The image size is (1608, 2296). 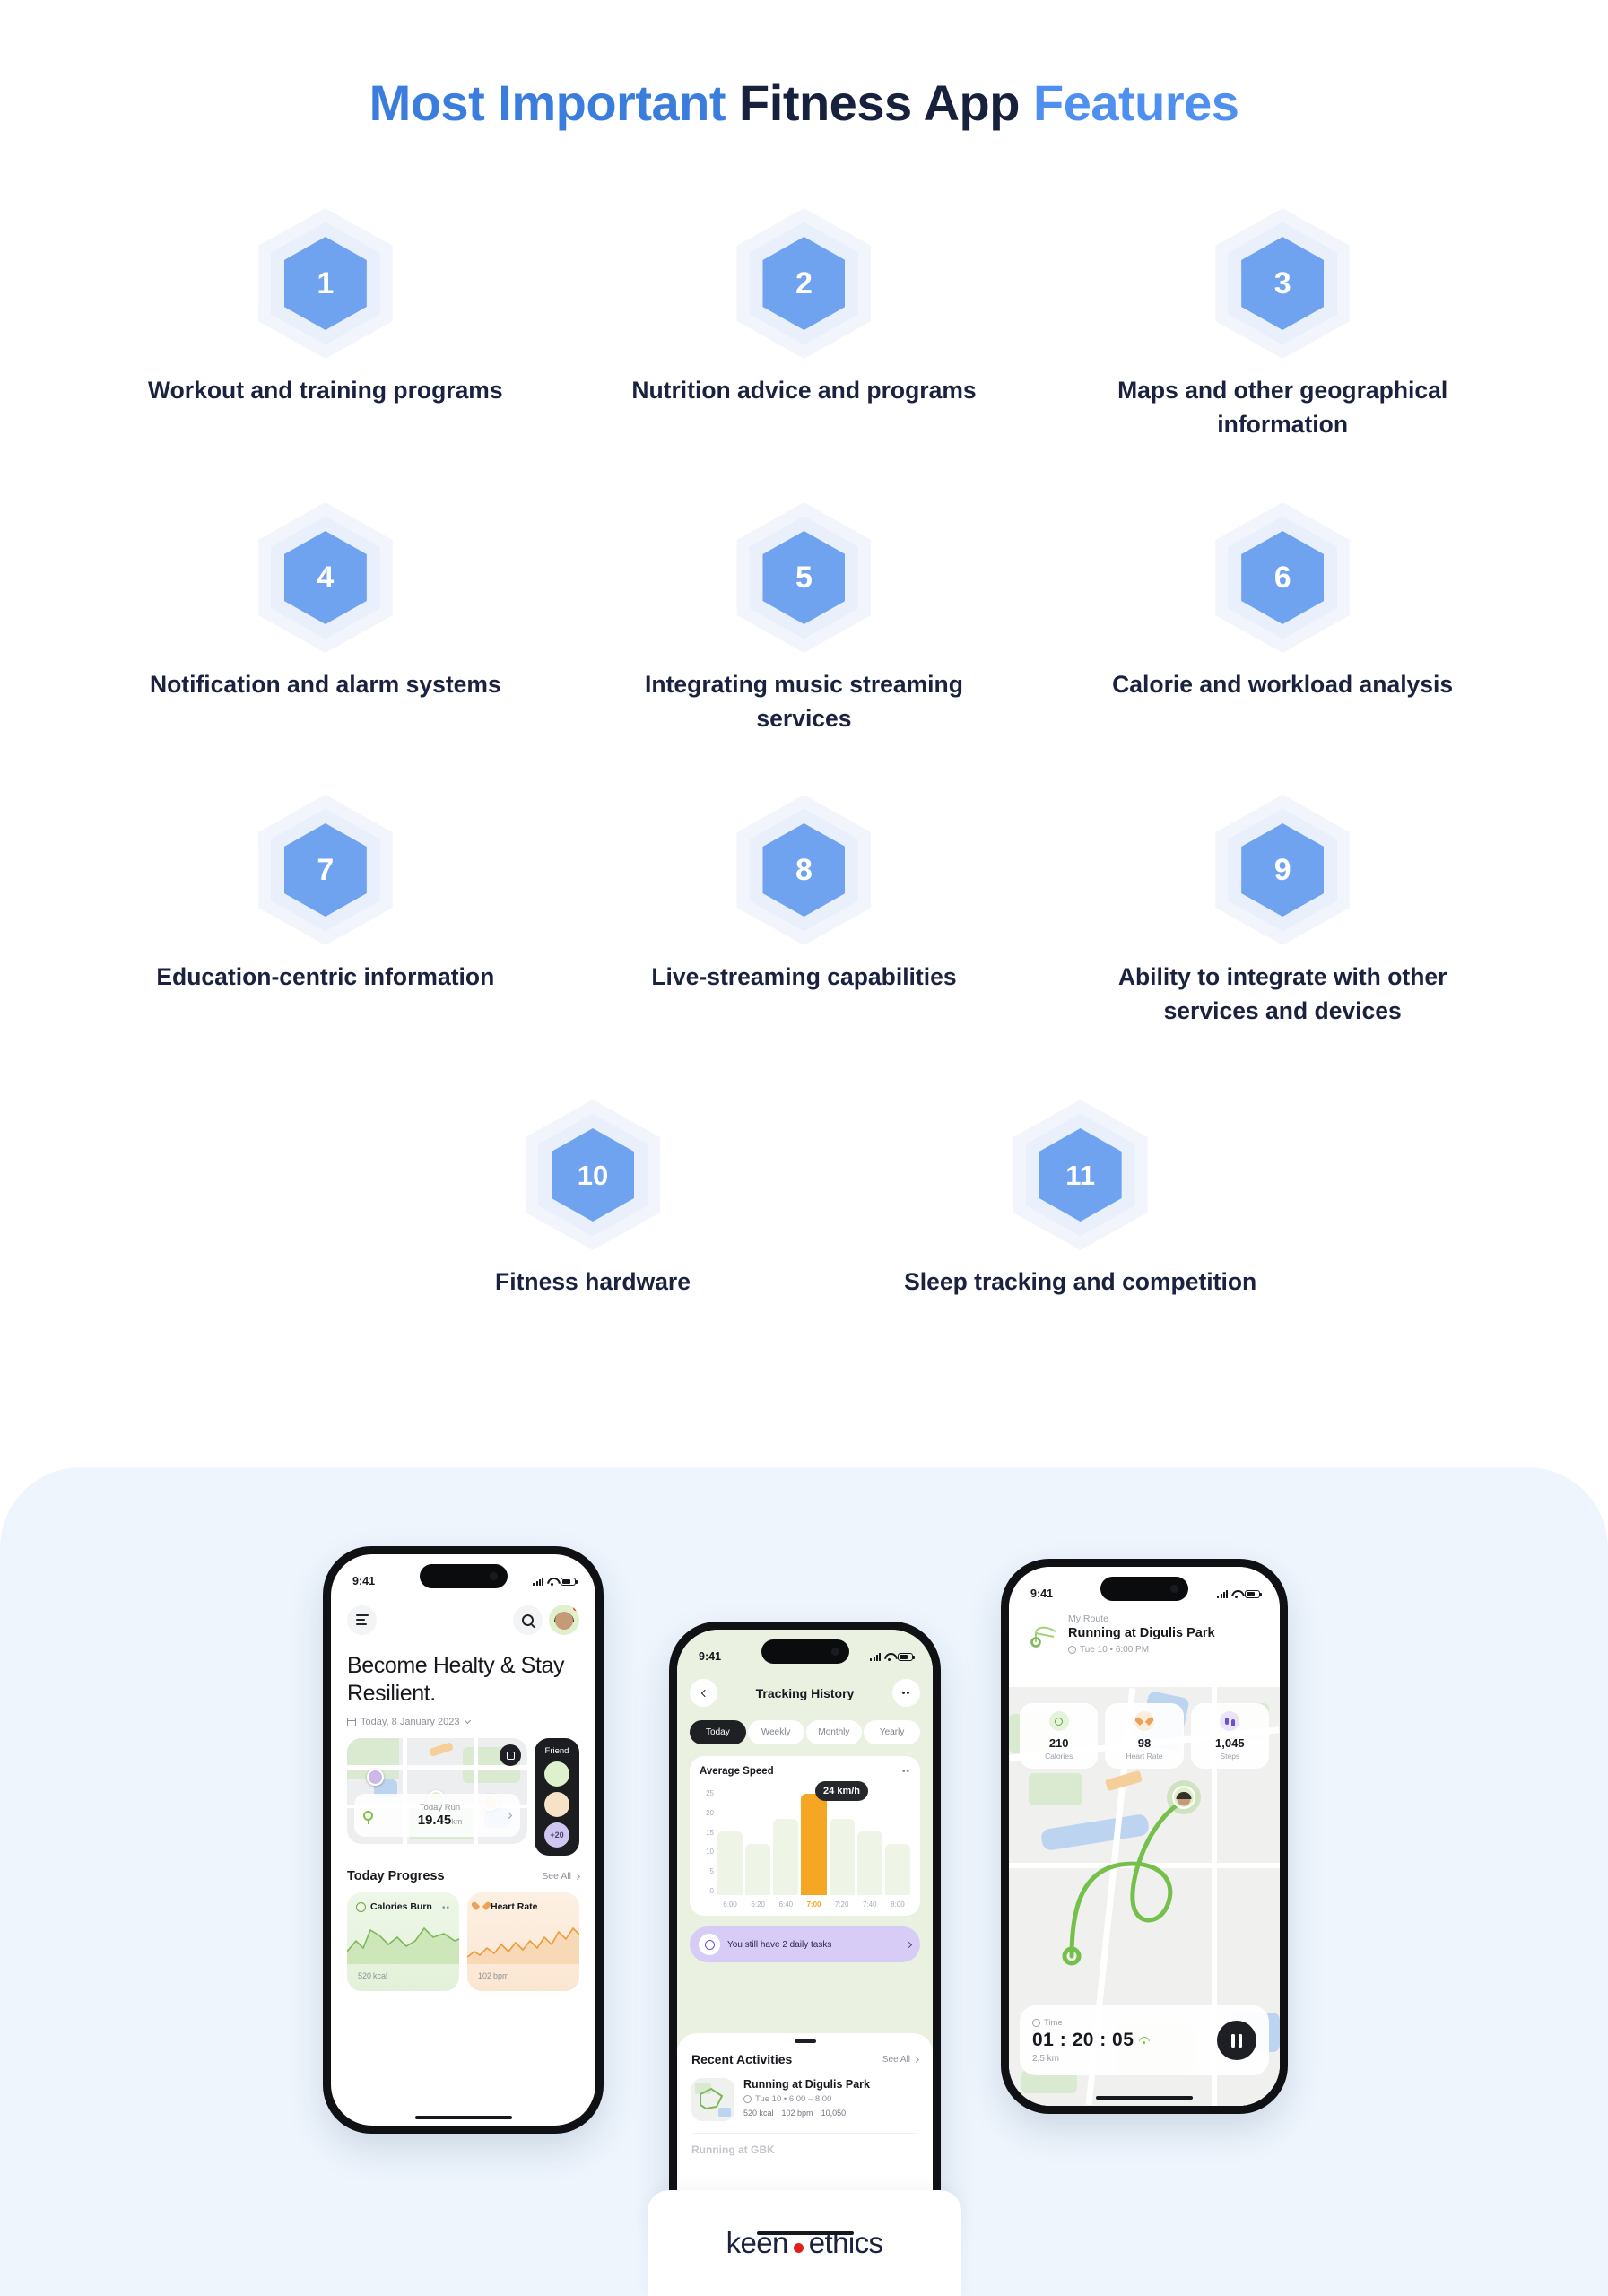 What do you see at coordinates (870, 1904) in the screenshot?
I see `x-tick: 7:40` at bounding box center [870, 1904].